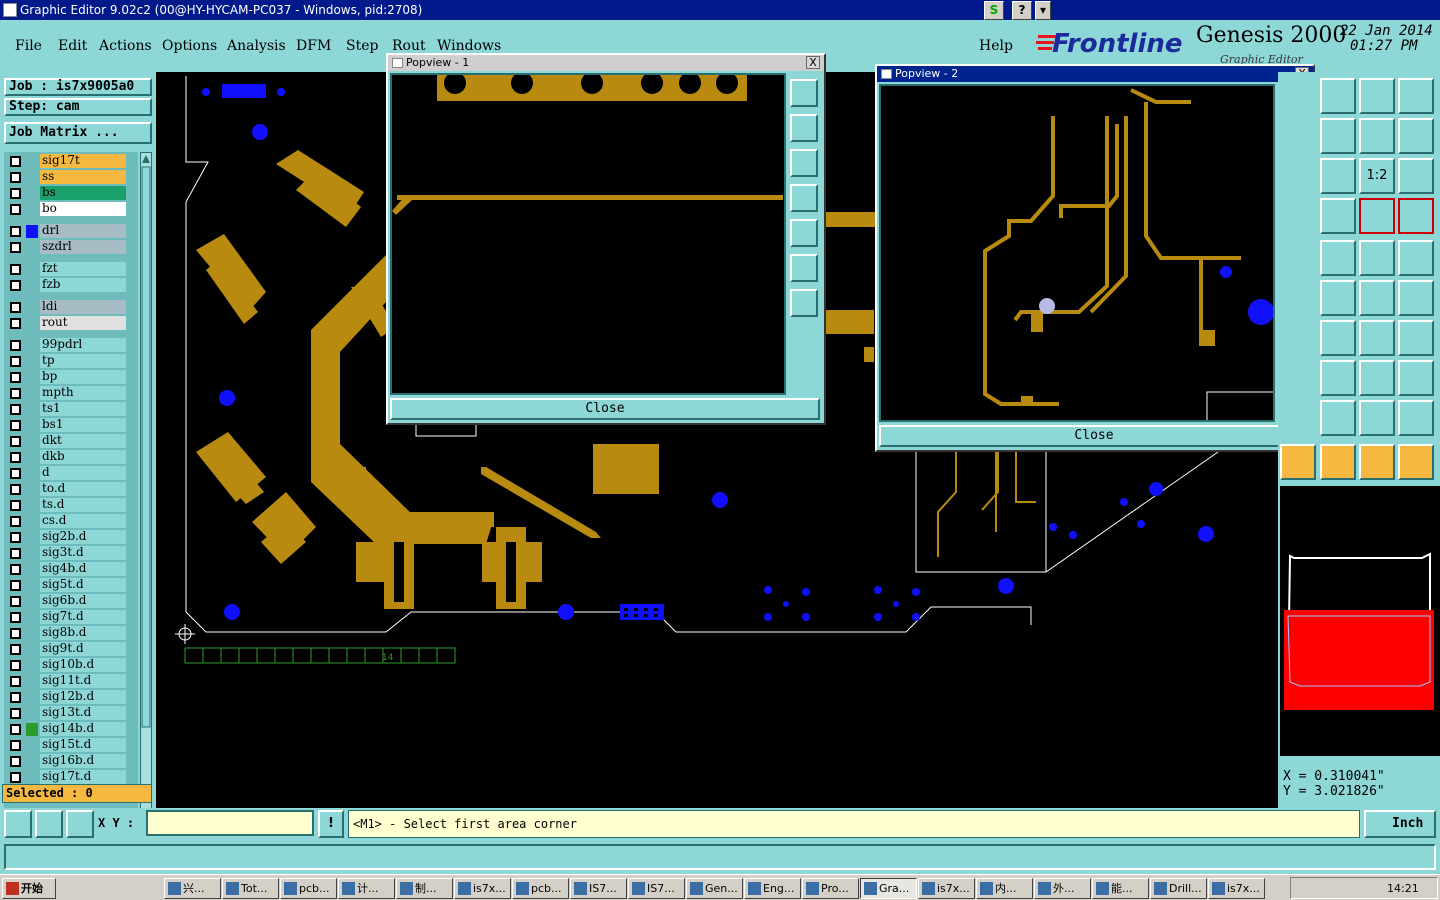 This screenshot has width=1440, height=900. I want to click on pv1-zoom-home-icon, so click(804, 93).